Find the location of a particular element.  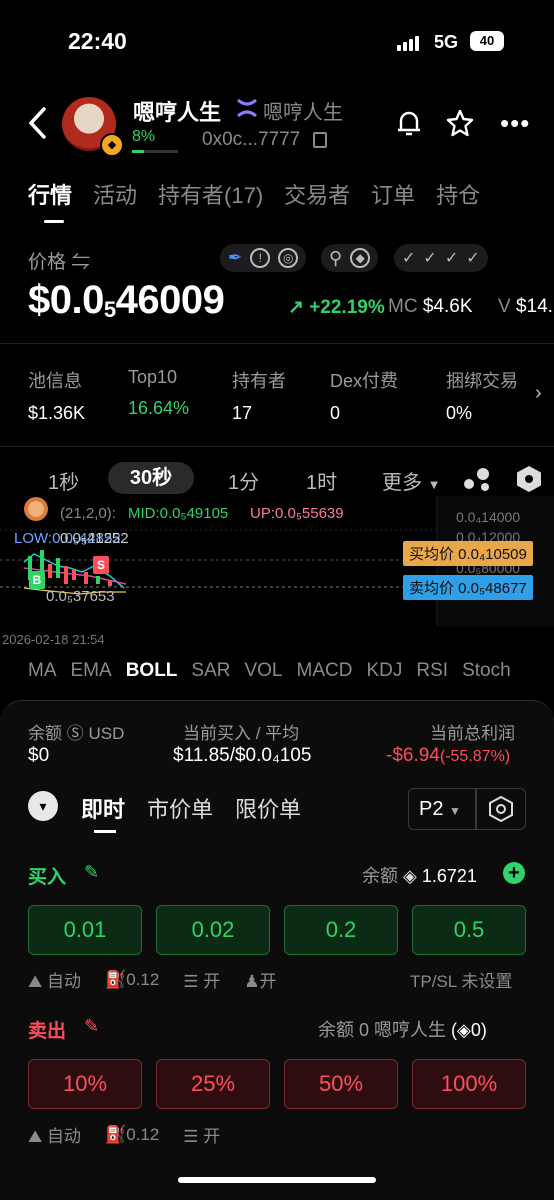

link-icons-pill: ✒ ! ◎ is located at coordinates (263, 258).